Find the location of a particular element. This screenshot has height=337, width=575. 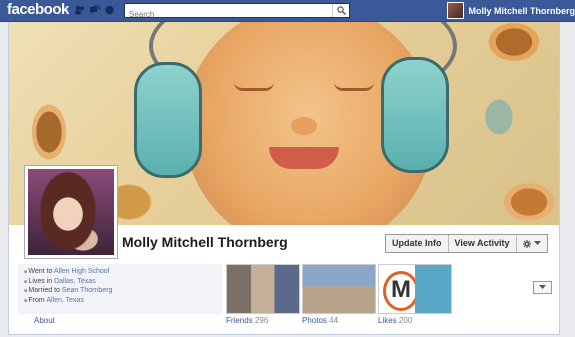

likes-thumbnail: M is located at coordinates (415, 289).